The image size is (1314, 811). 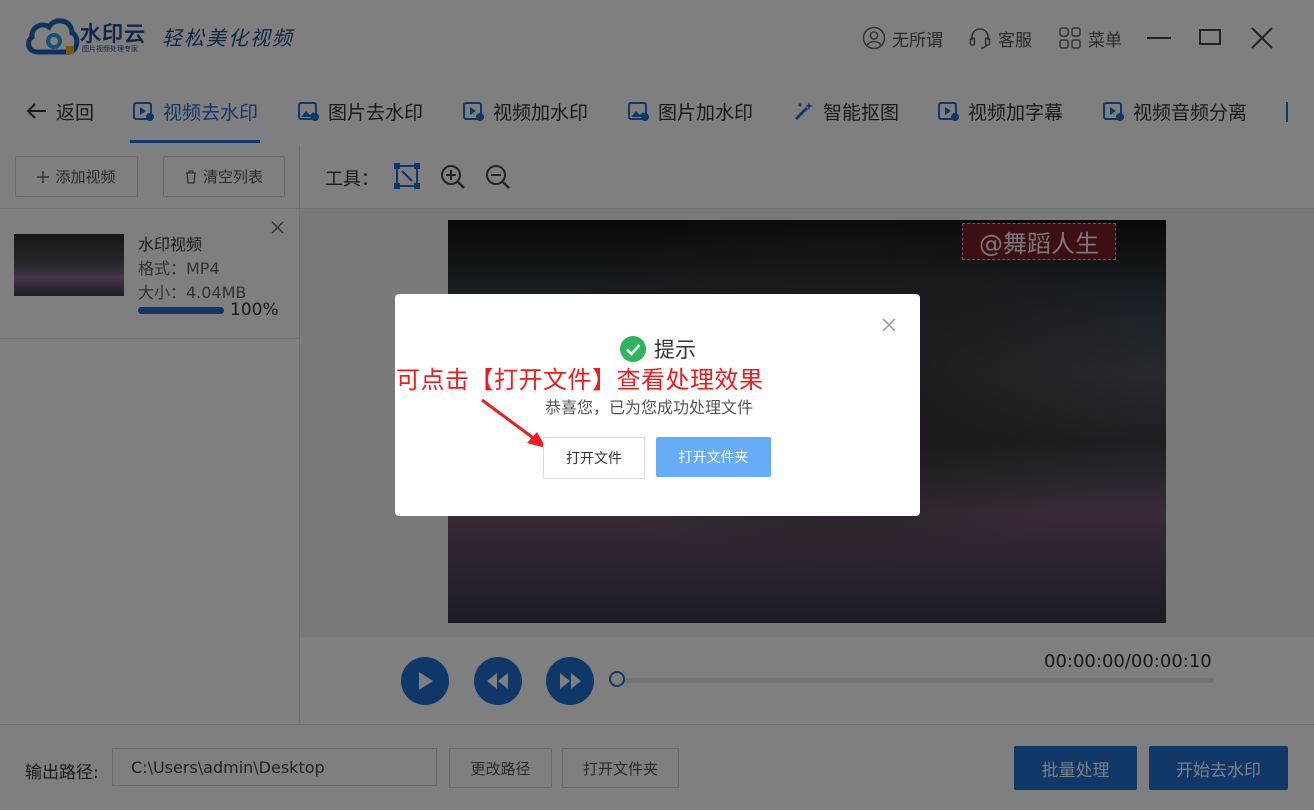 What do you see at coordinates (580, 380) in the screenshot?
I see `annotation-callout: 可点击【打开文件】查看处理效果` at bounding box center [580, 380].